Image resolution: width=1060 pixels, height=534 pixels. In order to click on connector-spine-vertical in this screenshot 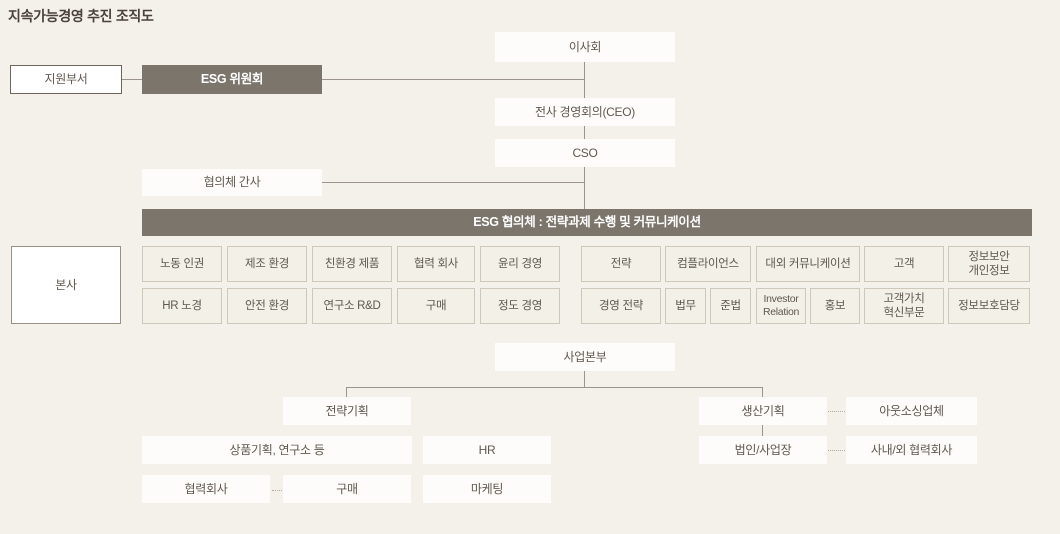, I will do `click(584, 136)`.